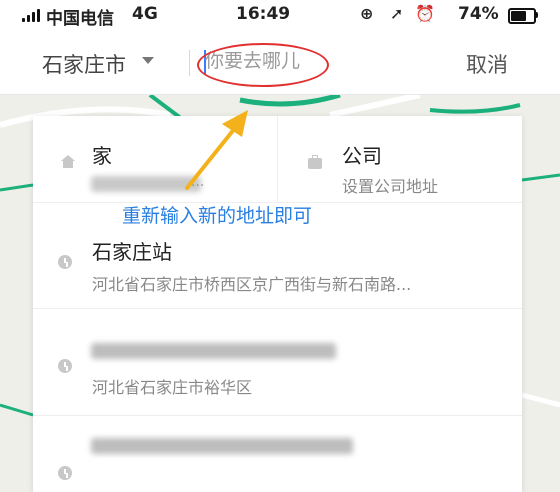 This screenshot has width=560, height=492. What do you see at coordinates (487, 64) in the screenshot?
I see `cancel-button: 取消` at bounding box center [487, 64].